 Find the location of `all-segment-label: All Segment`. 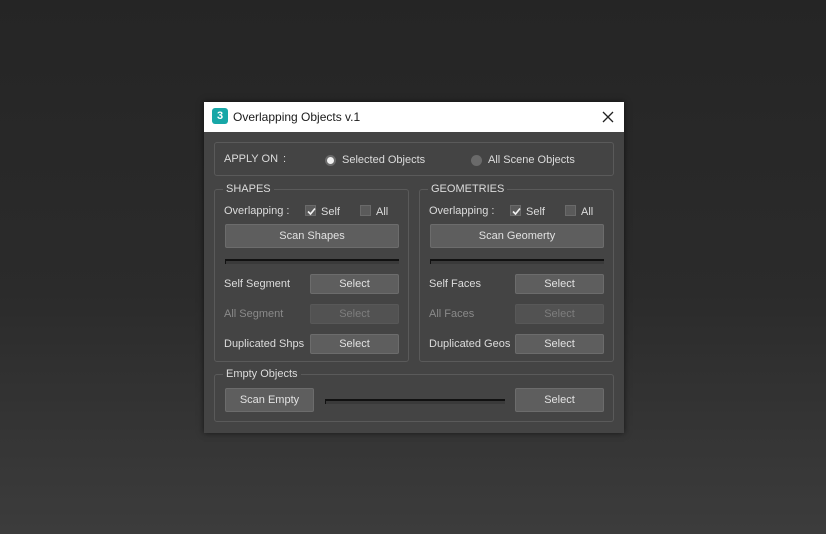

all-segment-label: All Segment is located at coordinates (254, 314).